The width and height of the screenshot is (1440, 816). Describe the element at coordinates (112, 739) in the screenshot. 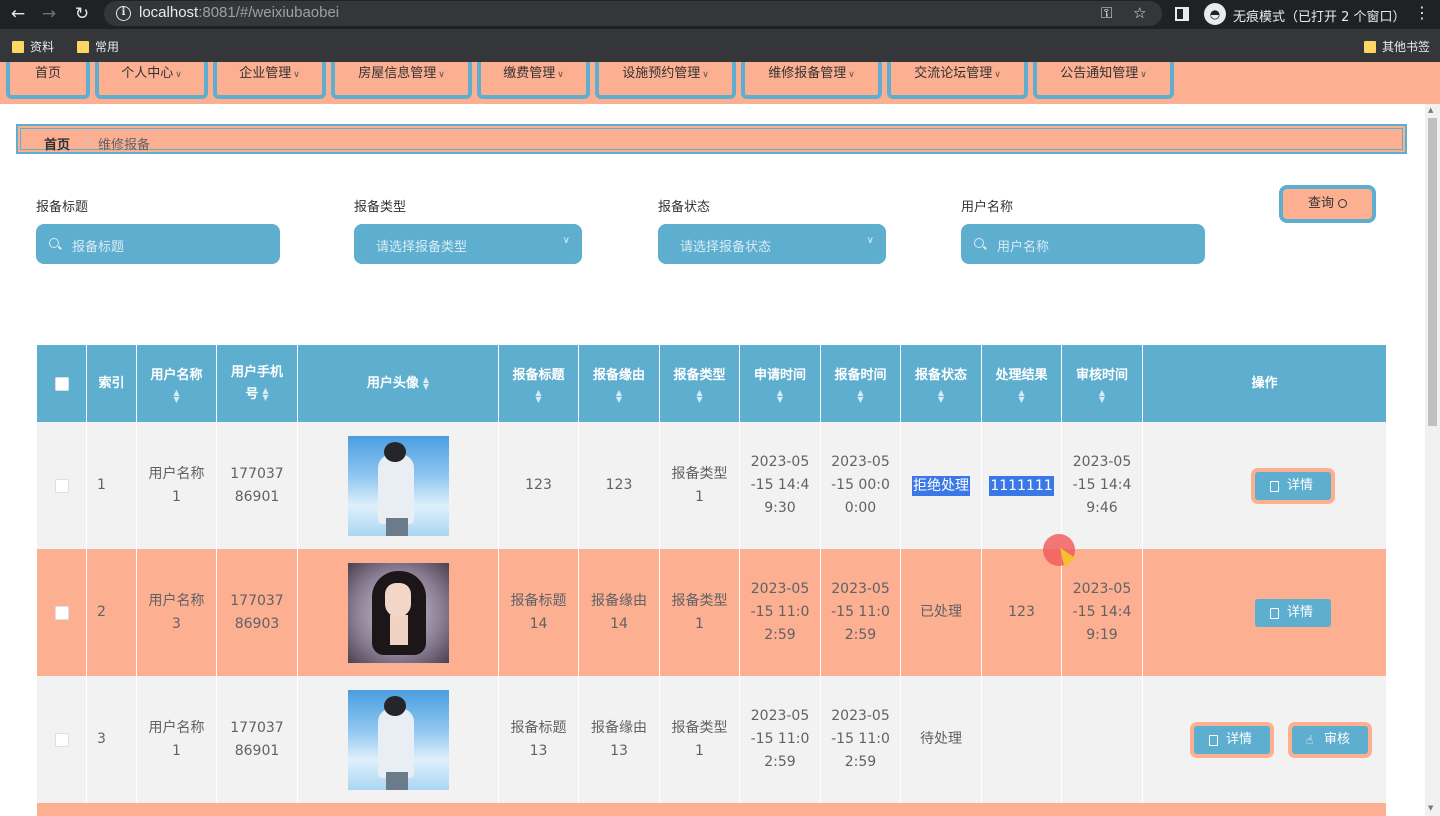

I see `cell-index: 3` at that location.